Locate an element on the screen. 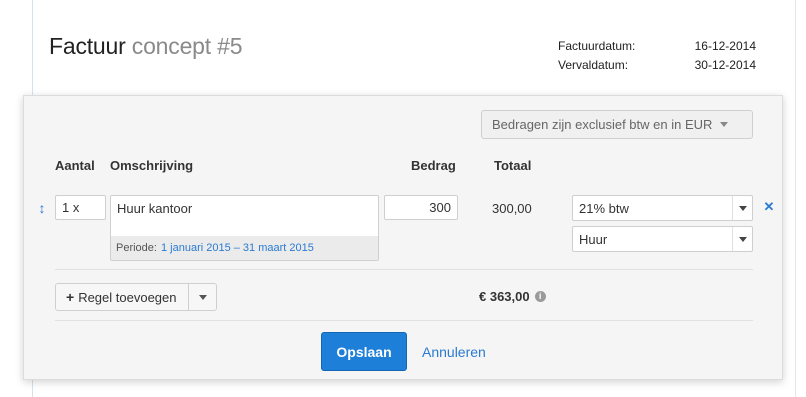 The height and width of the screenshot is (397, 806). grand-total: € 363,00 i is located at coordinates (512, 296).